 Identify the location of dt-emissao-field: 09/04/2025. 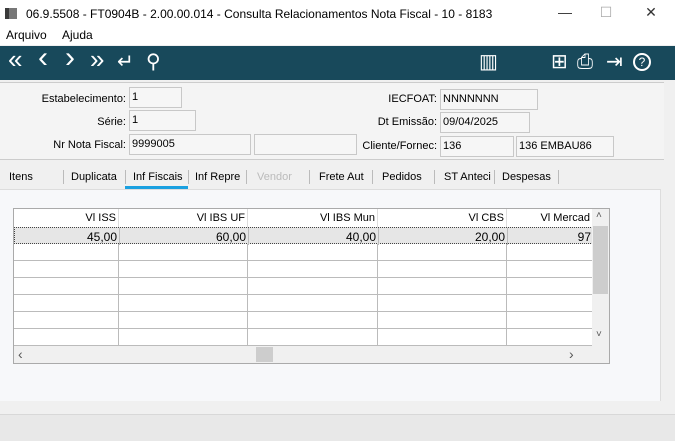
(485, 122).